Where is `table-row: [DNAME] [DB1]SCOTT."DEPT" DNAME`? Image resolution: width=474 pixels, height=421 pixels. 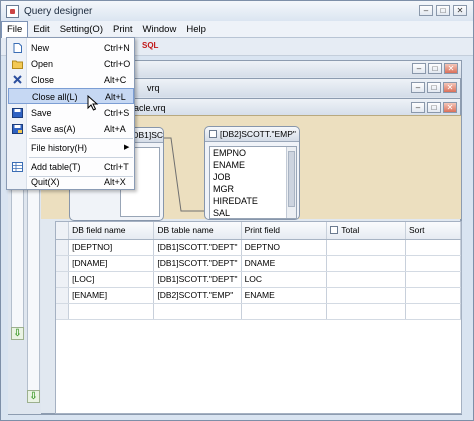
table-row: [DNAME] [DB1]SCOTT."DEPT" DNAME is located at coordinates (259, 263).